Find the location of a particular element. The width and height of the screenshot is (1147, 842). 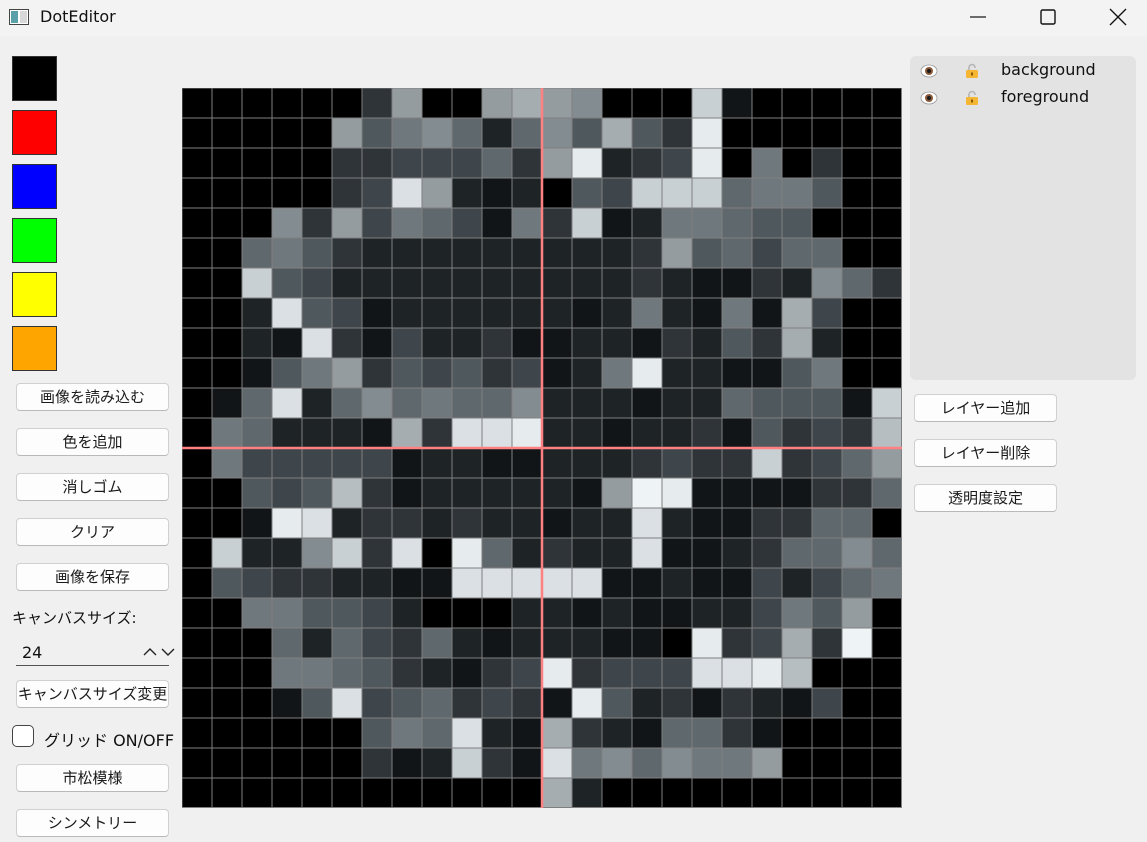

delete-layer-button: レイヤー削除 is located at coordinates (985, 453).